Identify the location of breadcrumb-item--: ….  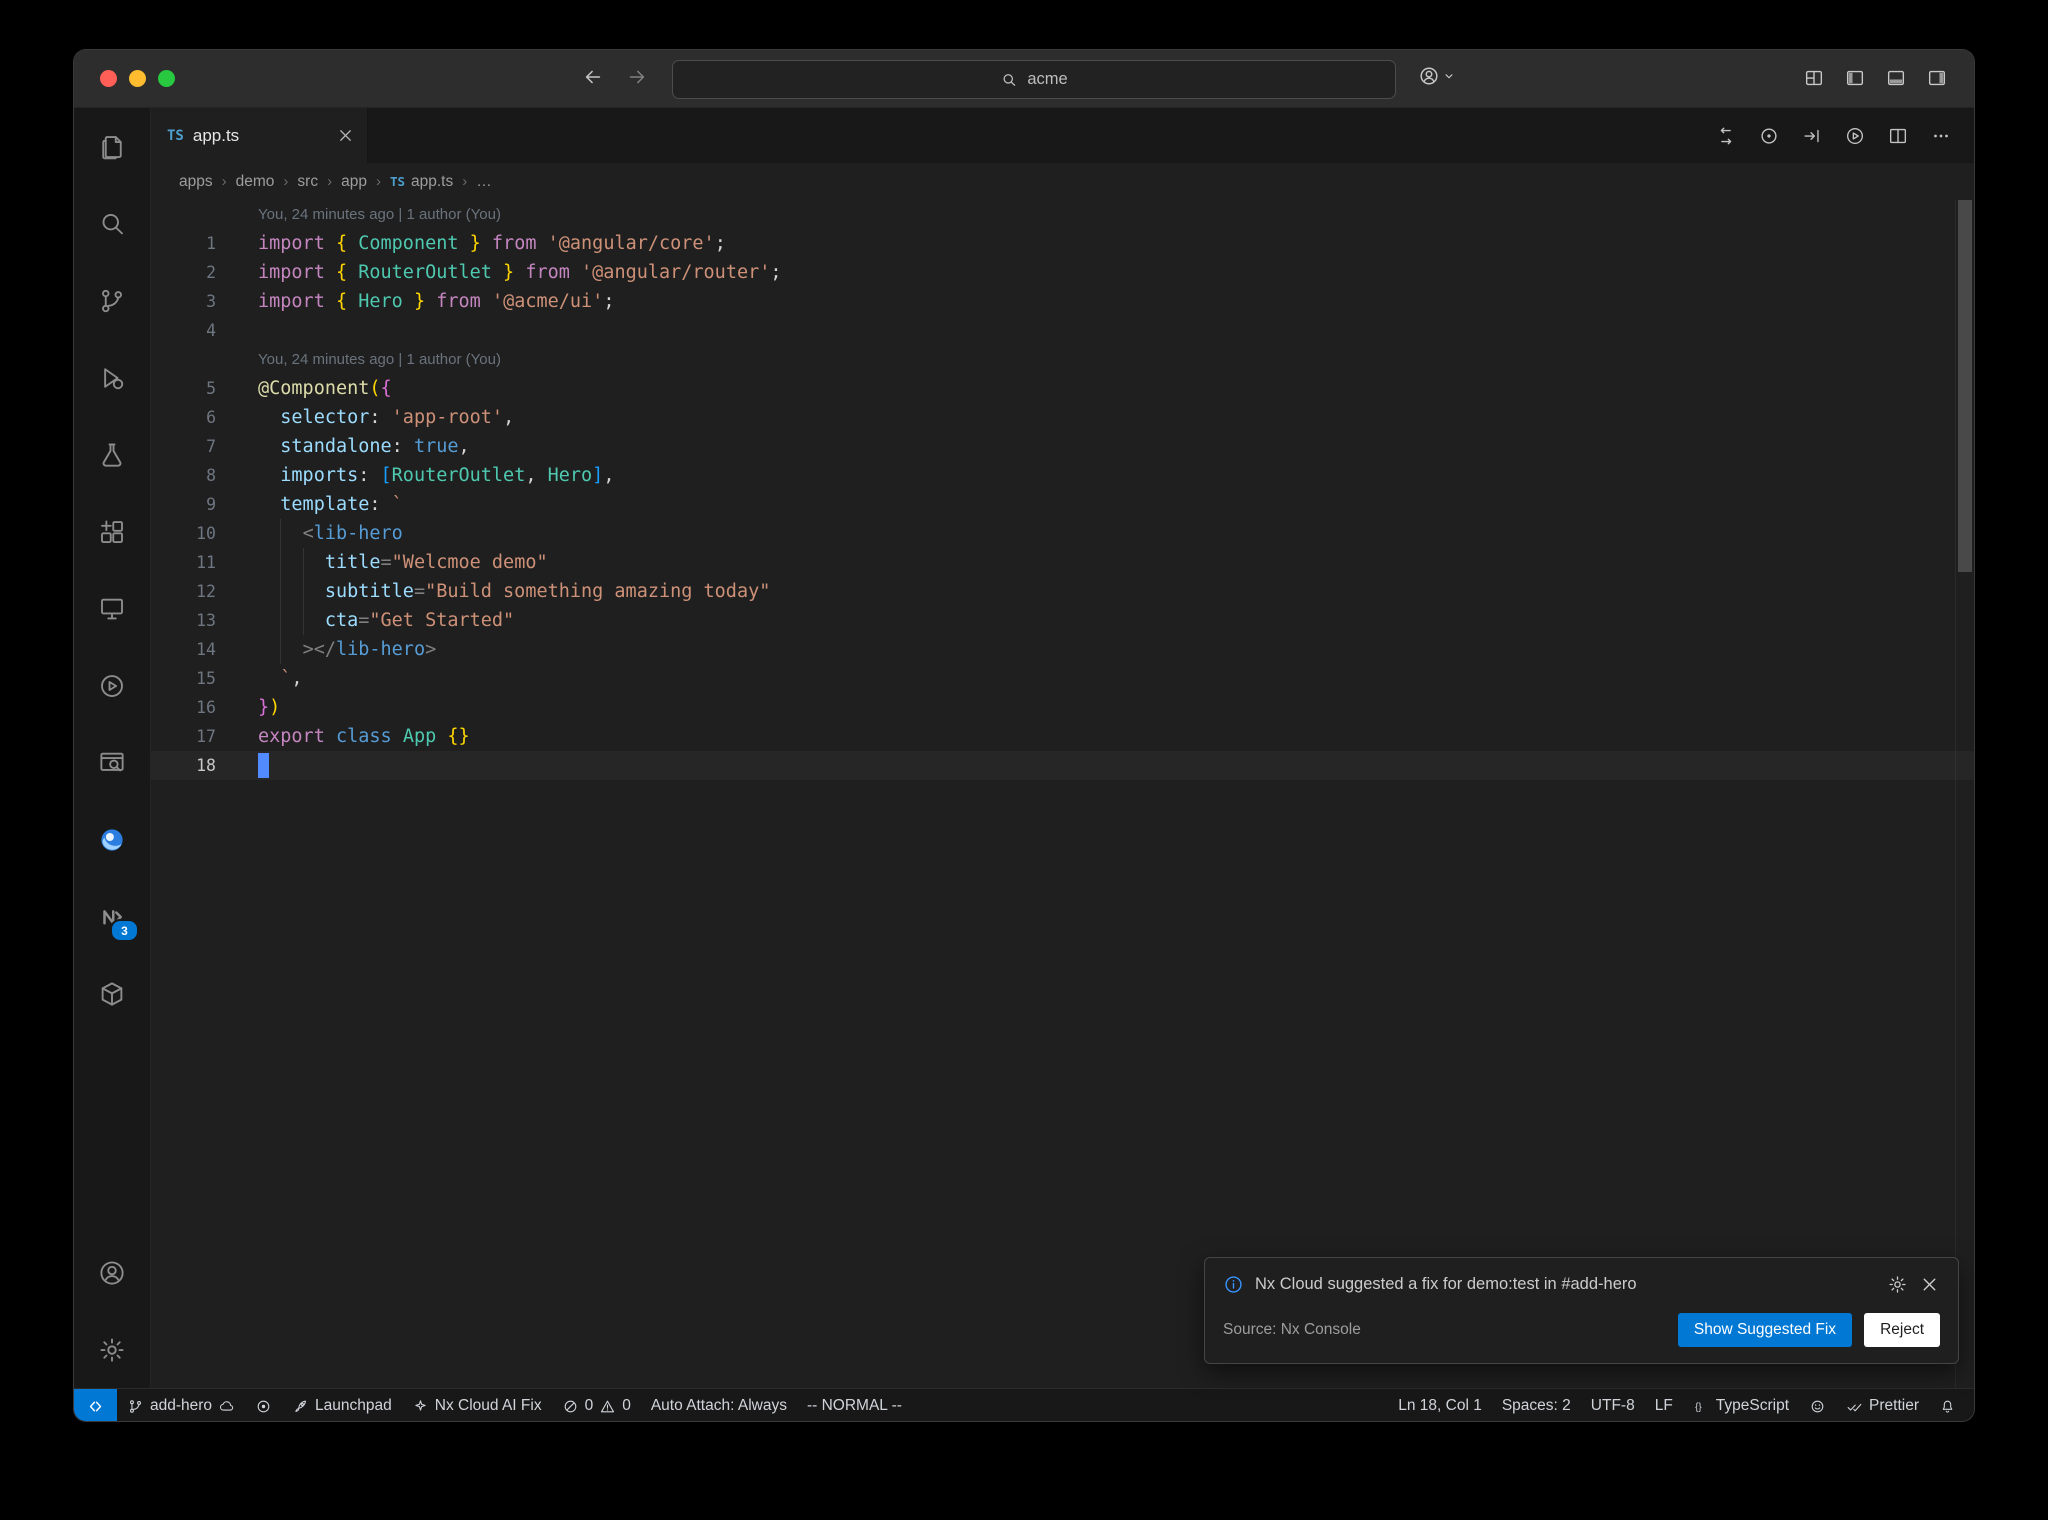
(484, 182).